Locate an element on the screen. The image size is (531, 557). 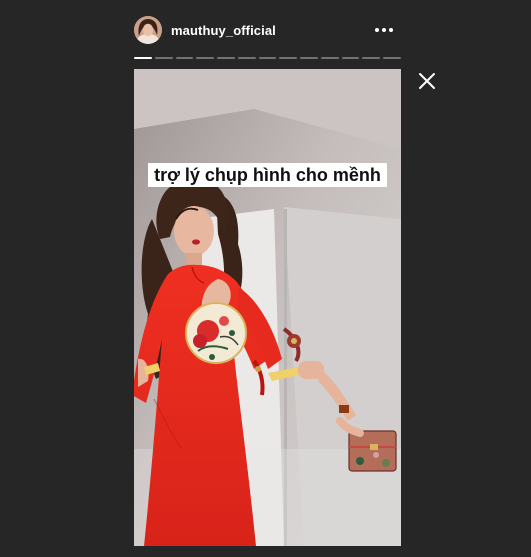
story-progress is located at coordinates (267, 58).